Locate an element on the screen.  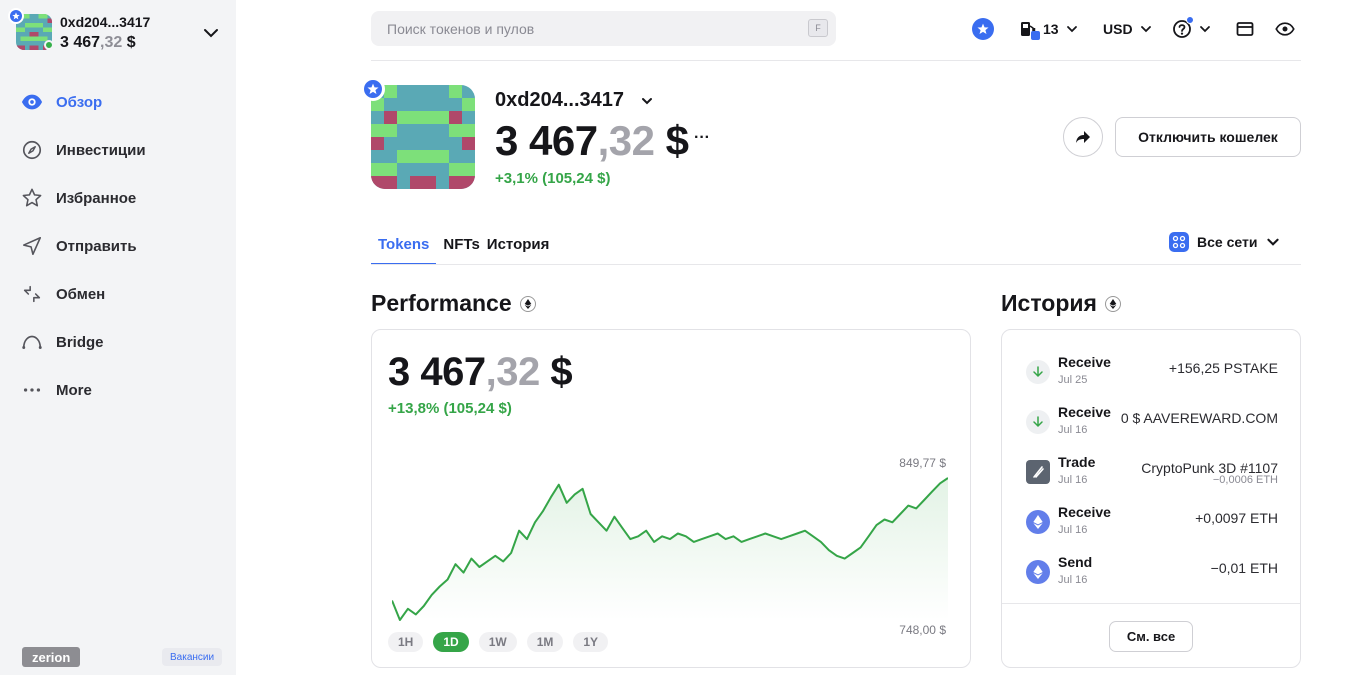
sidebar-item-label: Обзор is located at coordinates (79, 102).